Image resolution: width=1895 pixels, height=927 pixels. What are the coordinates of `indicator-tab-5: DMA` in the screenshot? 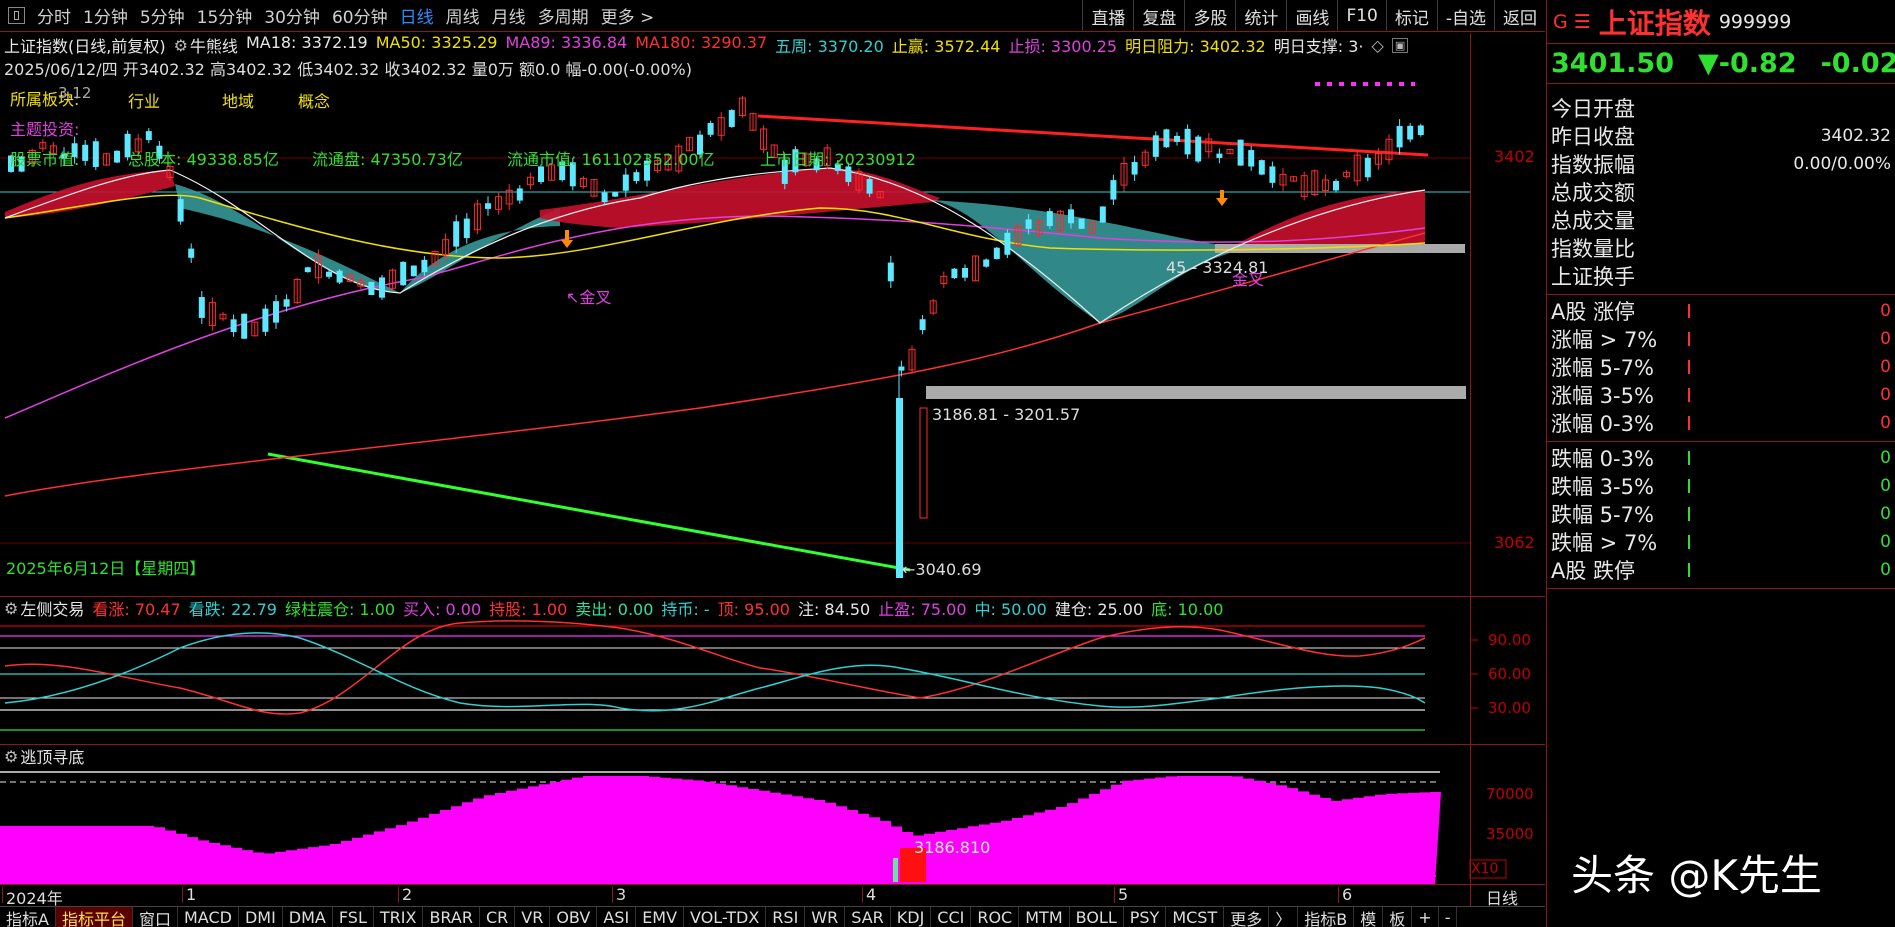 It's located at (308, 917).